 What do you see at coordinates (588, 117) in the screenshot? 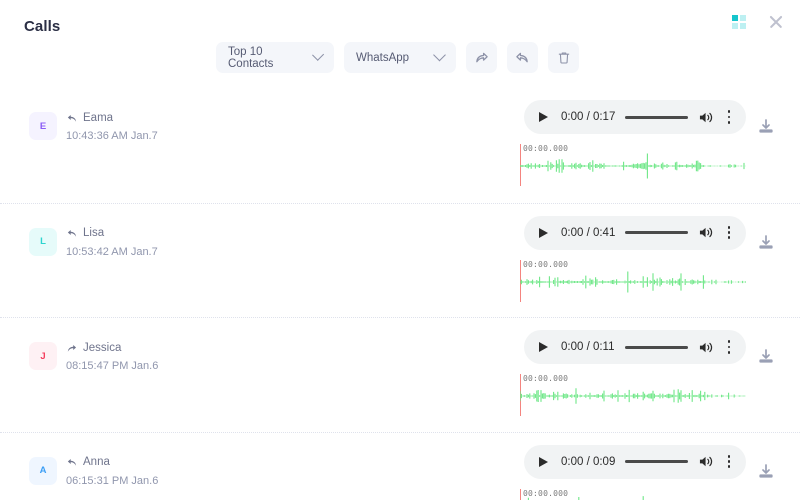
I see `time-display: 0:00 / 0:17` at bounding box center [588, 117].